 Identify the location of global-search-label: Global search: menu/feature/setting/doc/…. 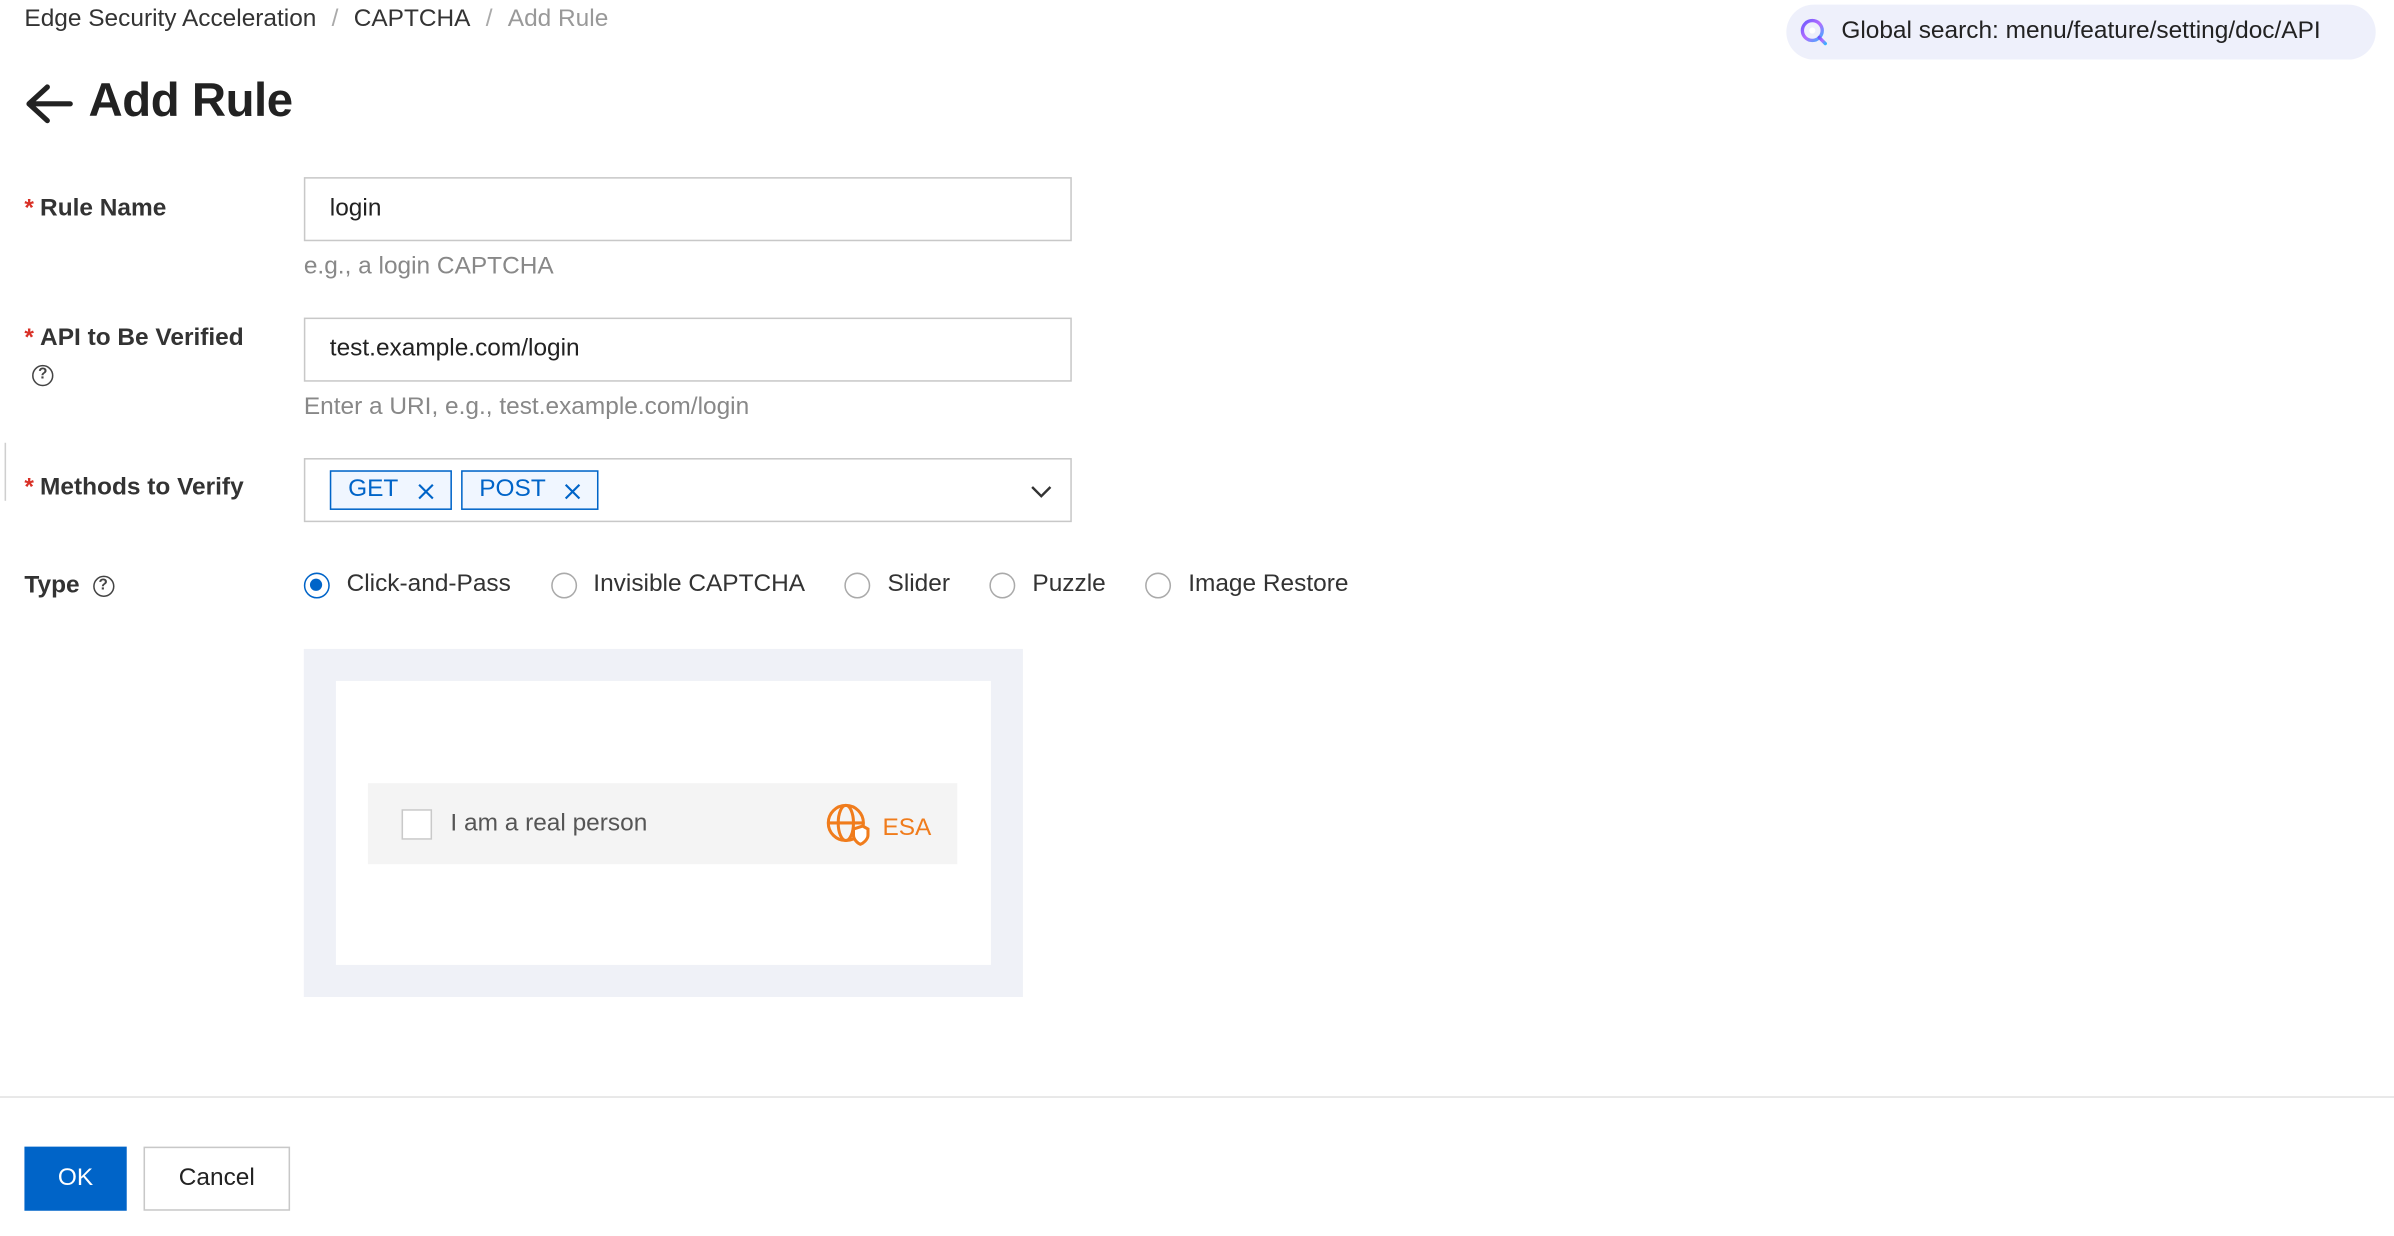
(2081, 31).